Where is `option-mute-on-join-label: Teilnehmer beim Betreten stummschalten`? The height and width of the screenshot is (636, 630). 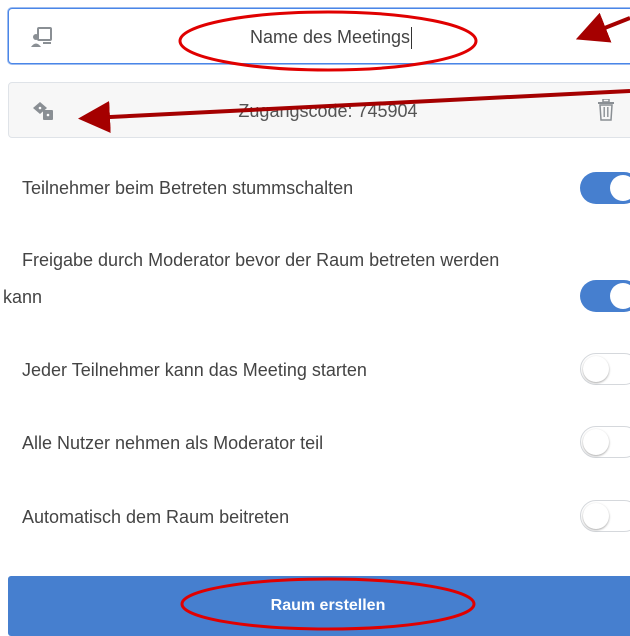
option-mute-on-join-label: Teilnehmer beim Betreten stummschalten is located at coordinates (188, 188).